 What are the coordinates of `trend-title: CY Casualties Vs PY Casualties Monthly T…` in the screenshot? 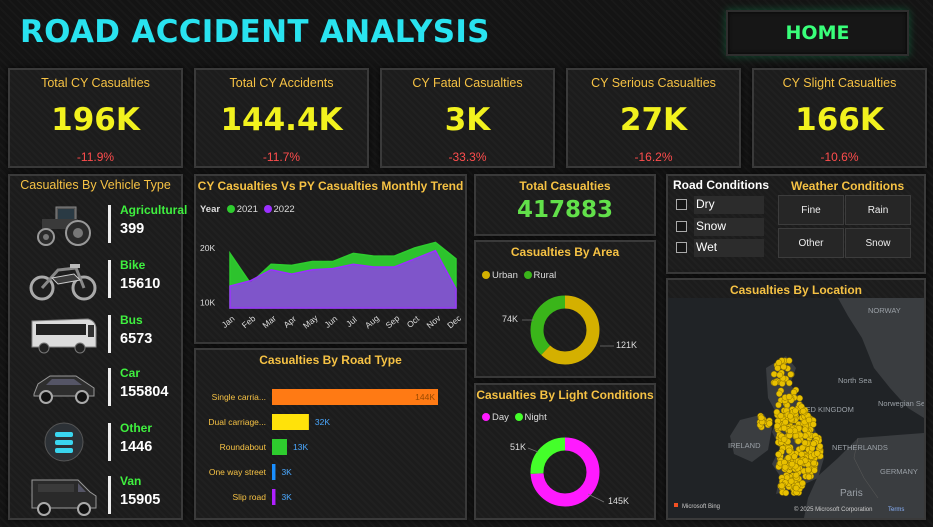 It's located at (330, 186).